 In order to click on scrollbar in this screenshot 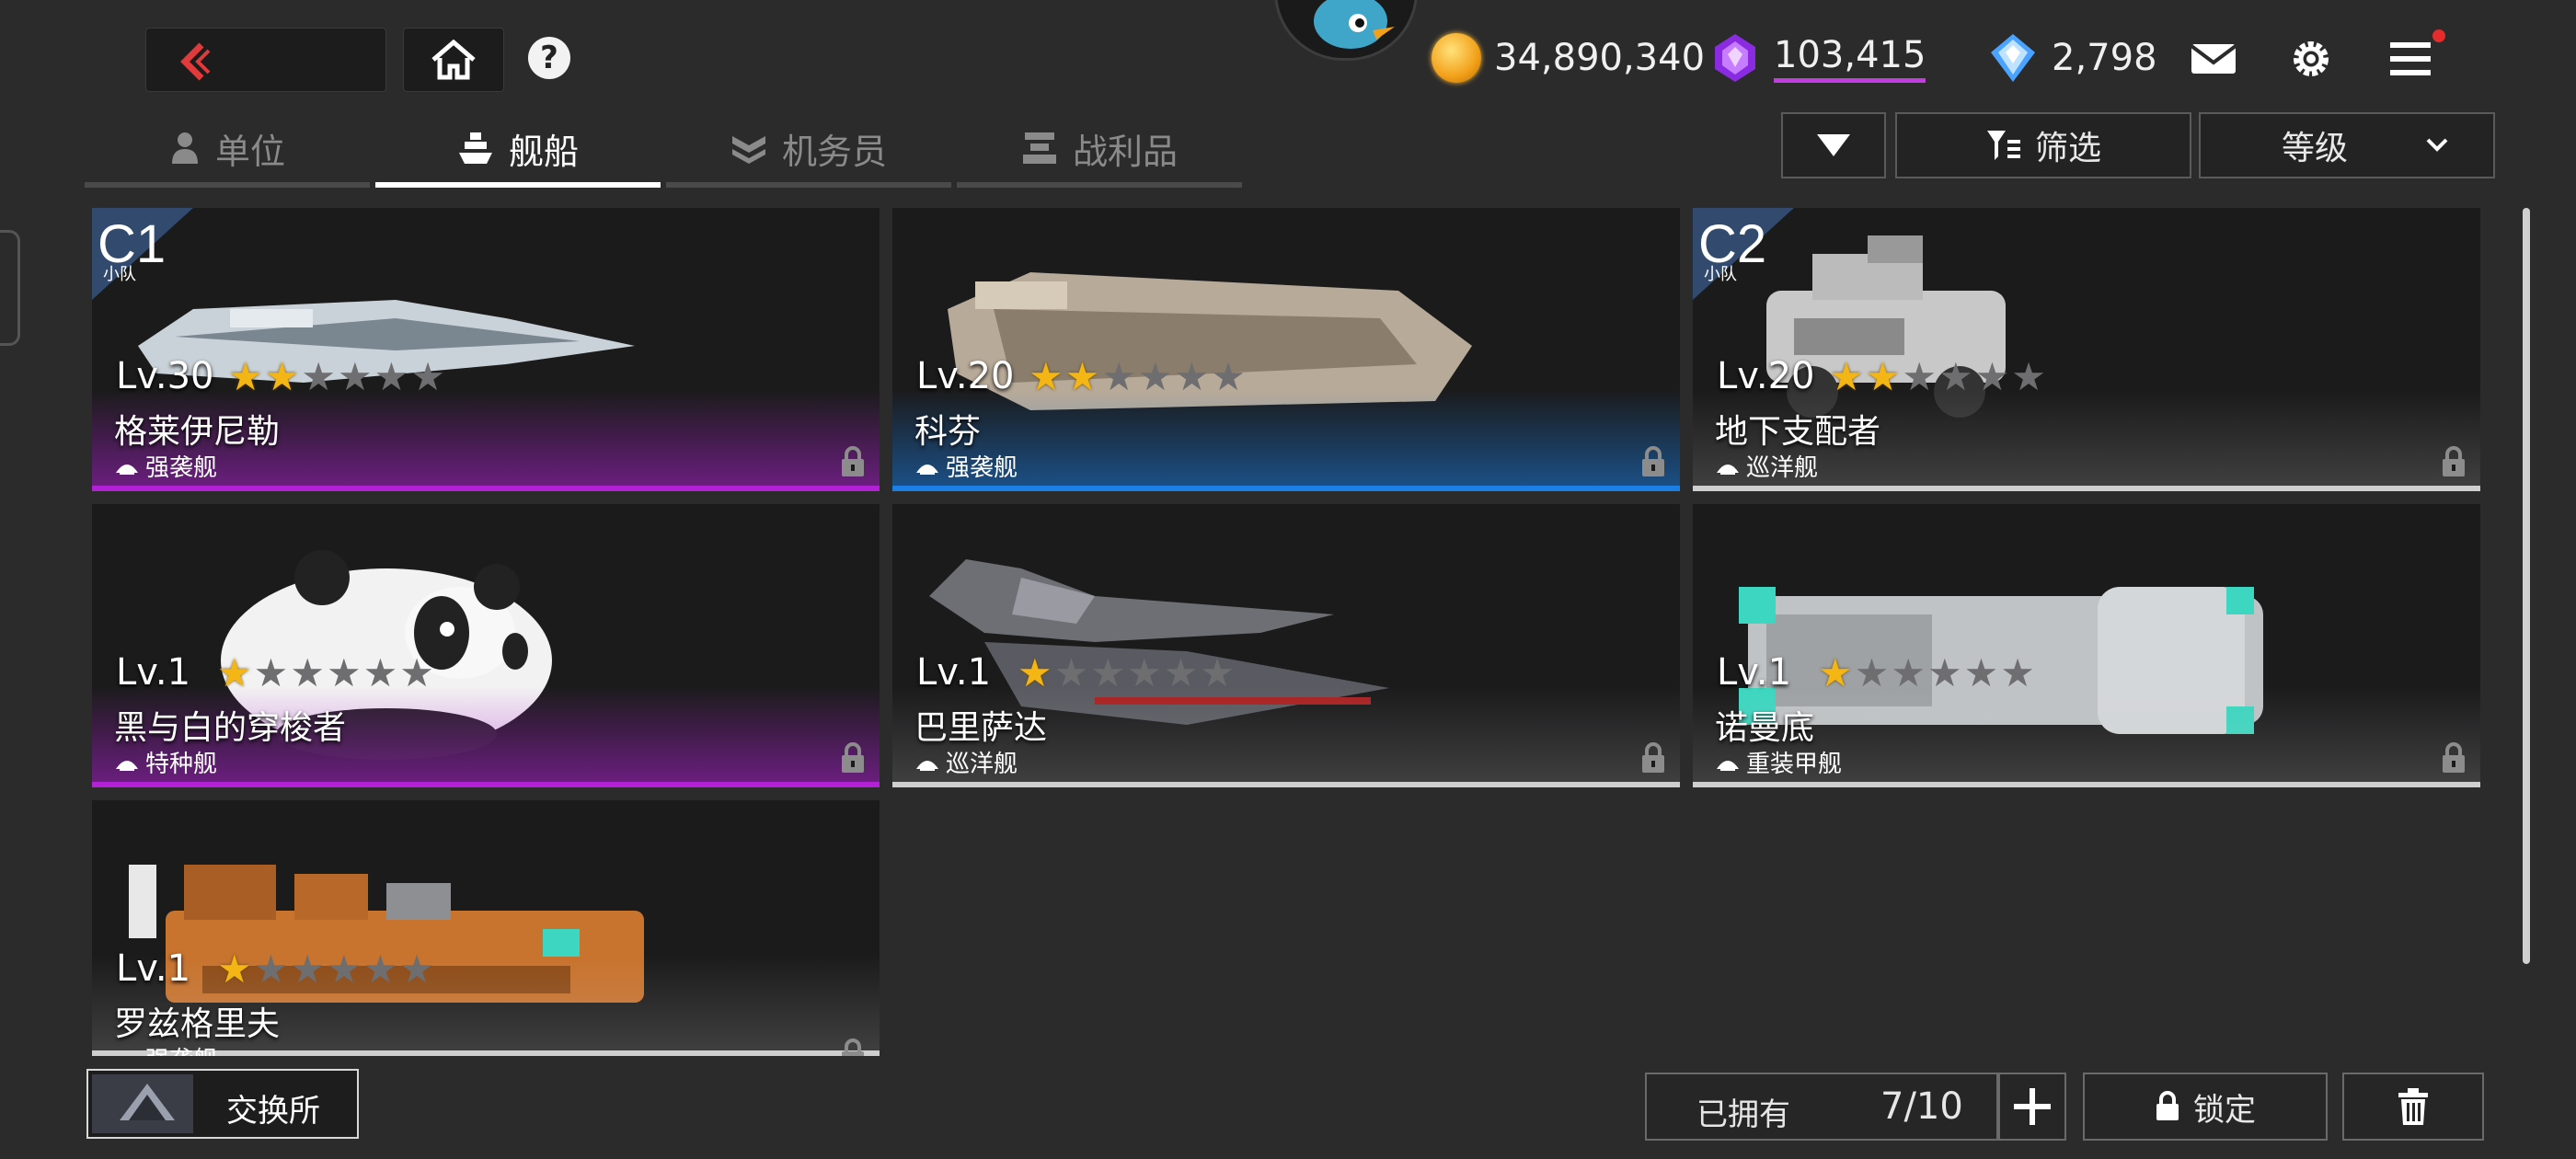, I will do `click(2526, 586)`.